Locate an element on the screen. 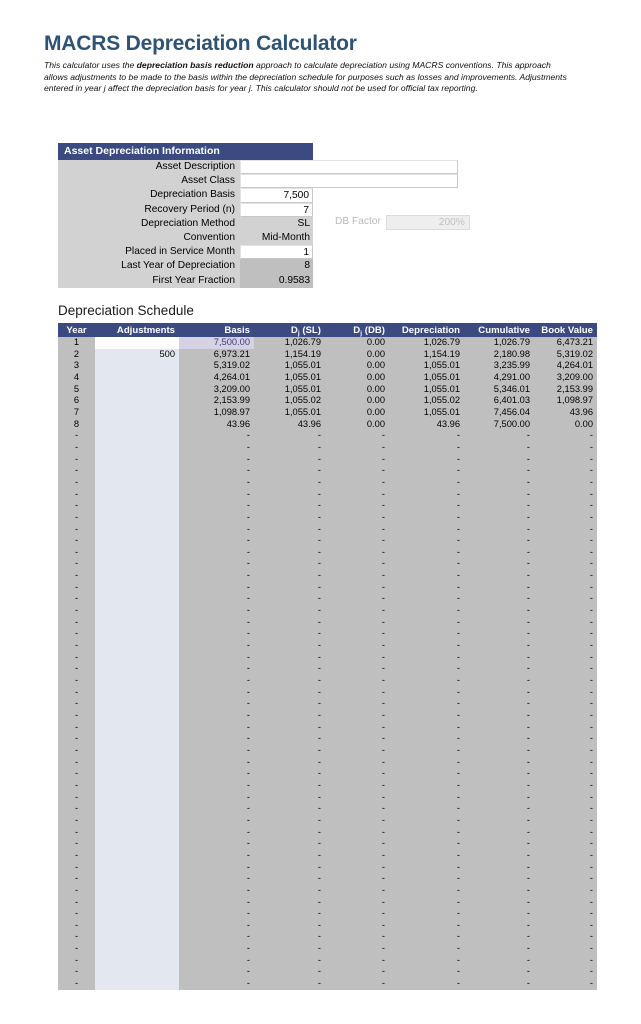  cell-basis: 7,500.00 is located at coordinates (216, 343).